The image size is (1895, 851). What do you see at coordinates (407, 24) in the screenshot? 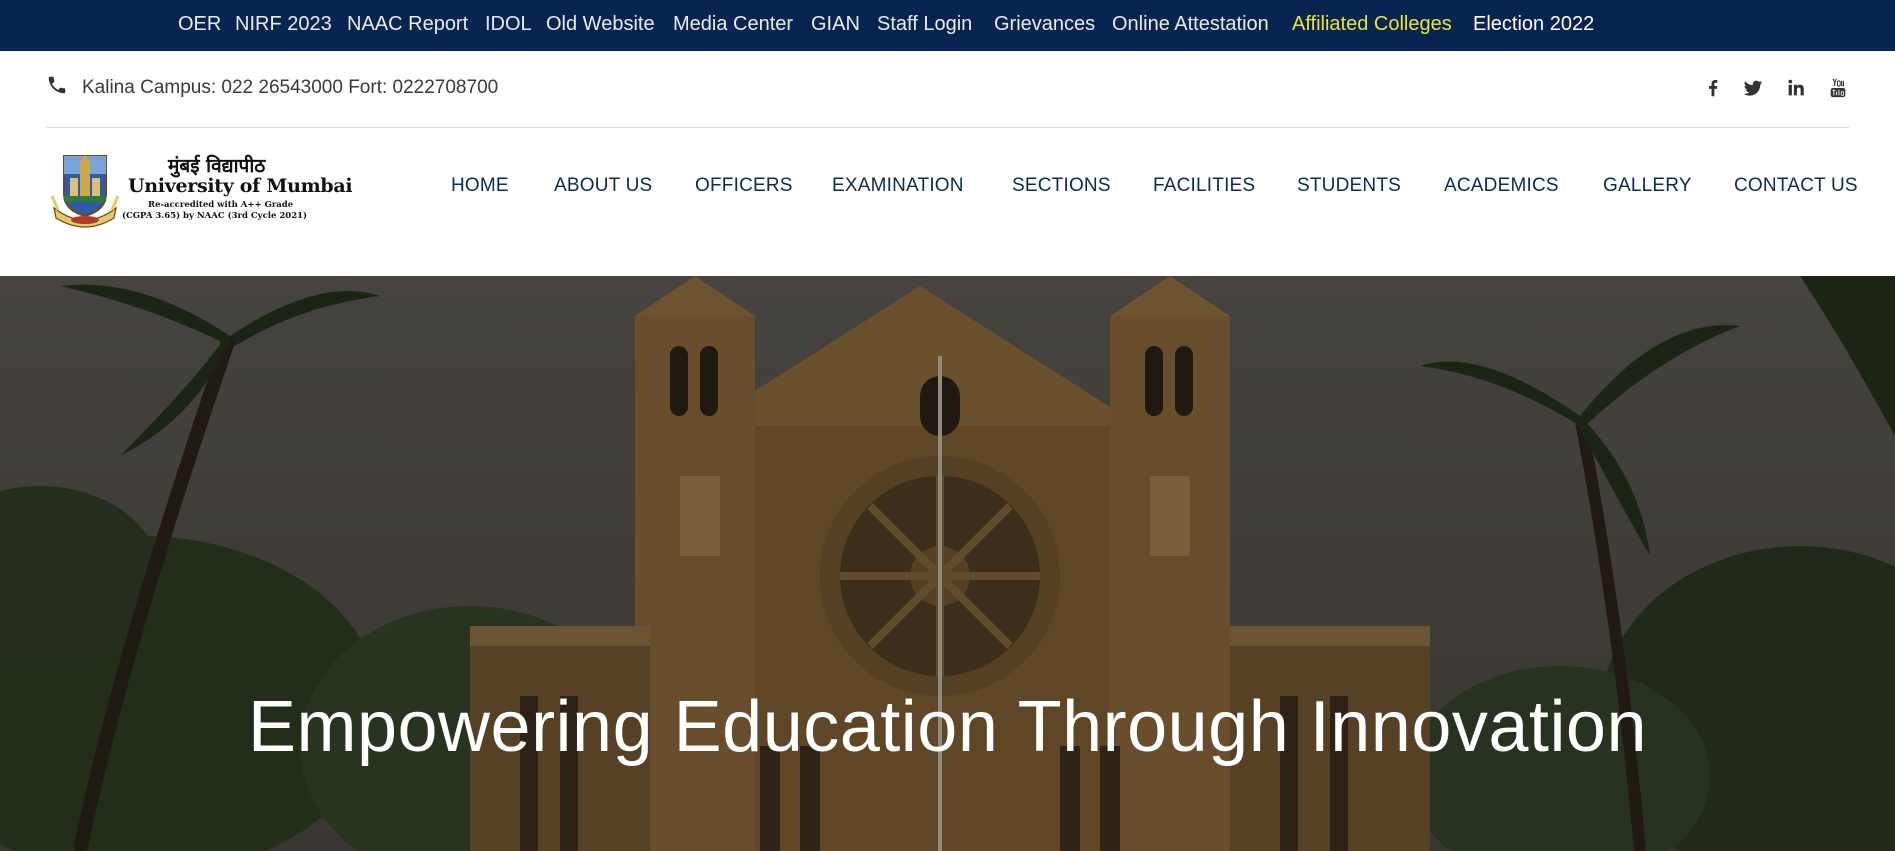
I see `top-link-naac-report: NAAC Report` at bounding box center [407, 24].